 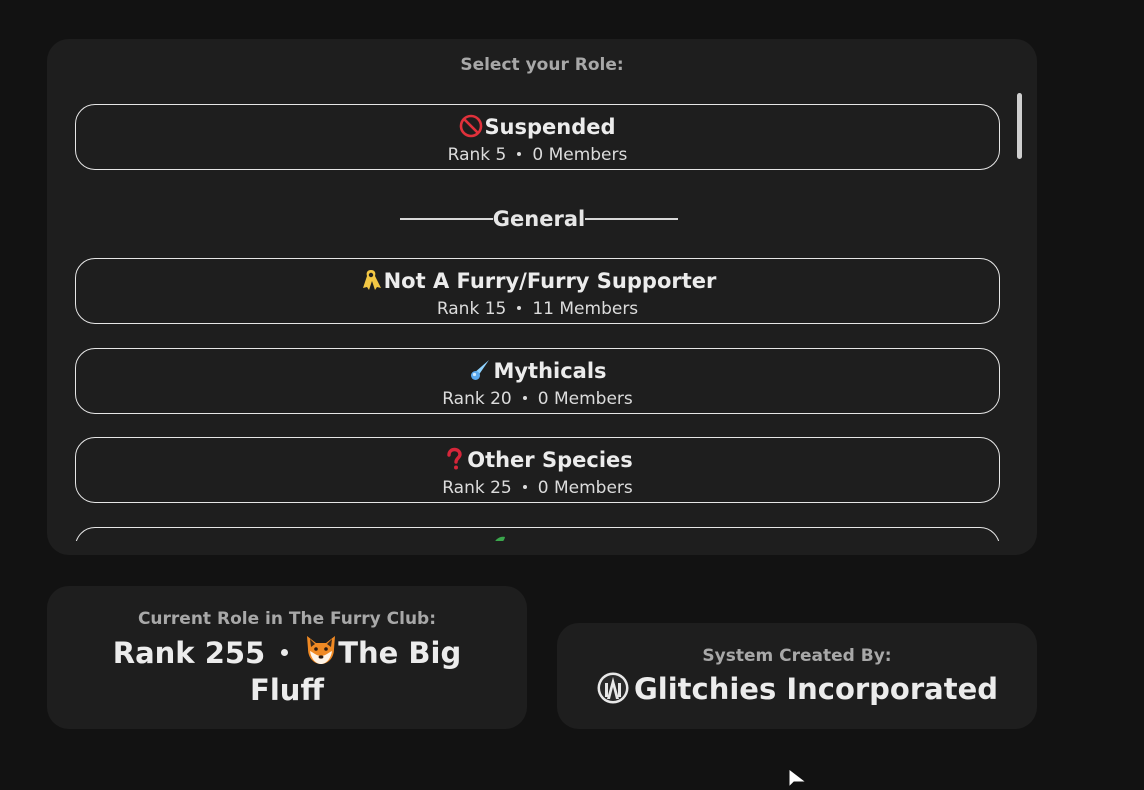 What do you see at coordinates (400, 653) in the screenshot?
I see `current-role-name: The Big` at bounding box center [400, 653].